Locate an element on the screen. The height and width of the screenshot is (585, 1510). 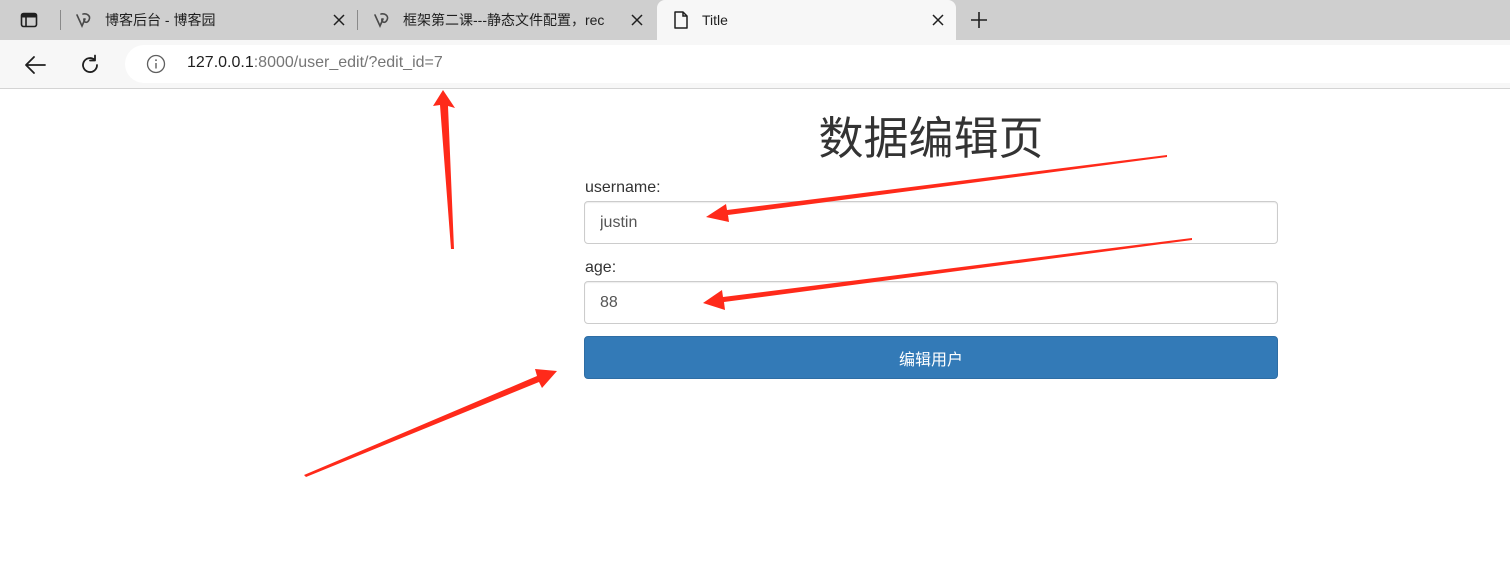
username-label: username: is located at coordinates (623, 187).